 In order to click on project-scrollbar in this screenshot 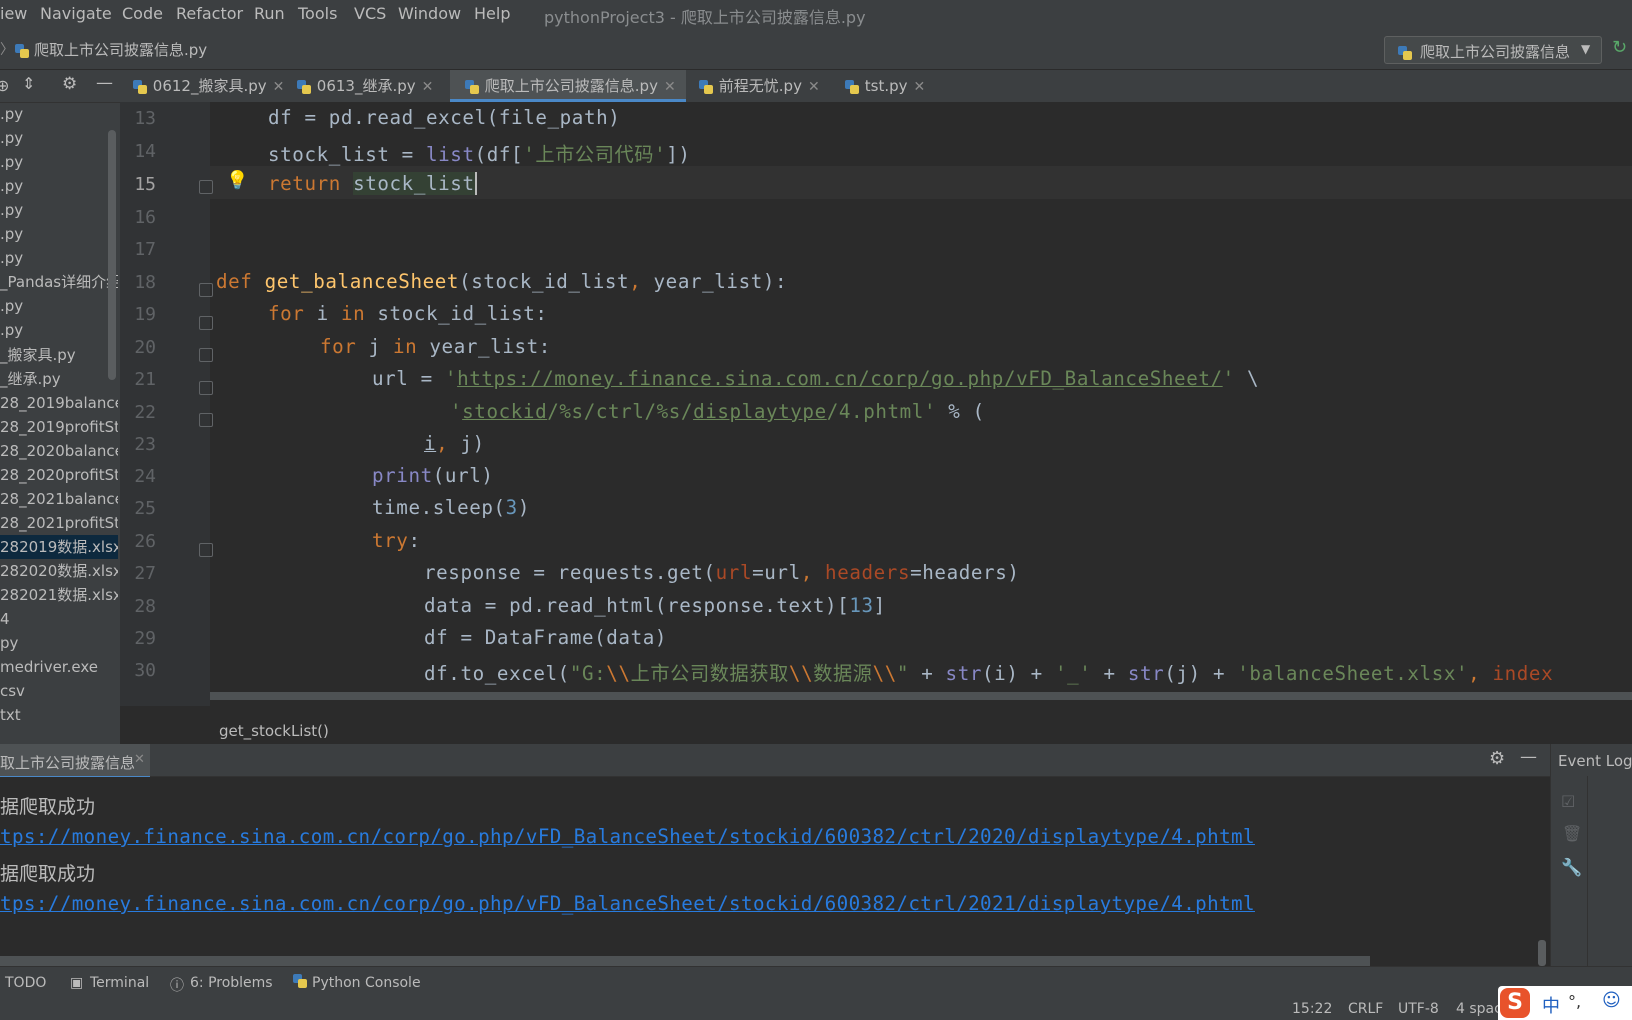, I will do `click(112, 255)`.